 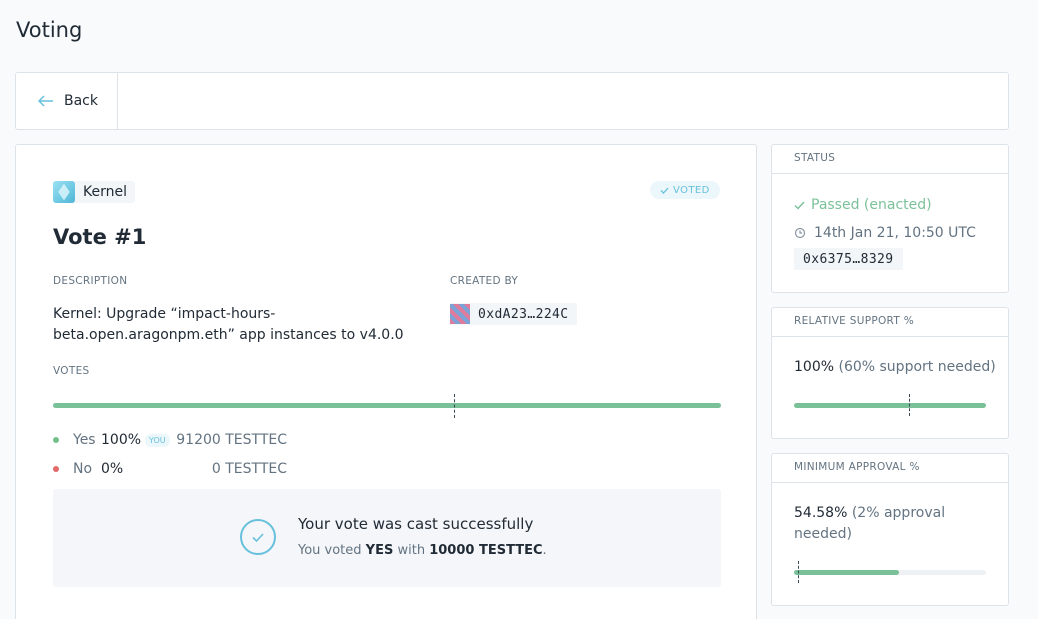 What do you see at coordinates (460, 314) in the screenshot?
I see `identicon-avatar` at bounding box center [460, 314].